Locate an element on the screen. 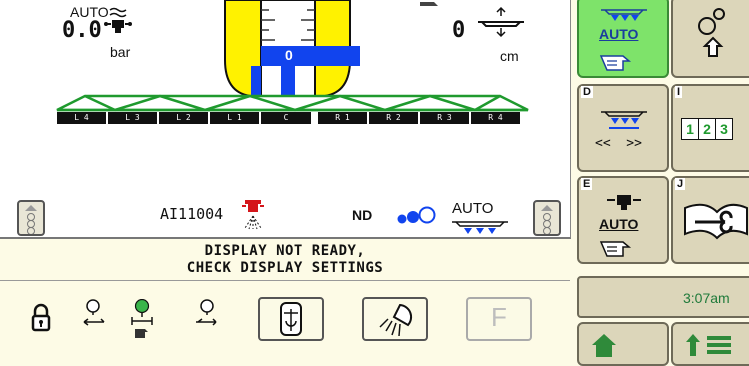 This screenshot has height=366, width=749. menu-up-list-icon is located at coordinates (708, 345).